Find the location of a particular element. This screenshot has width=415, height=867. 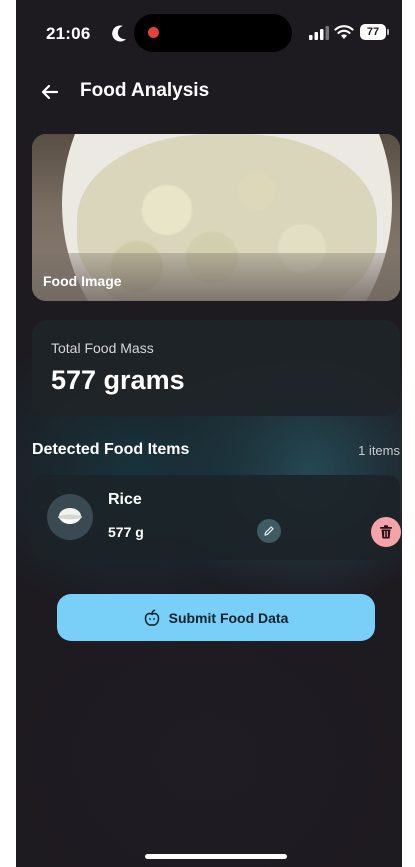

rice-bowl-icon is located at coordinates (70, 517).